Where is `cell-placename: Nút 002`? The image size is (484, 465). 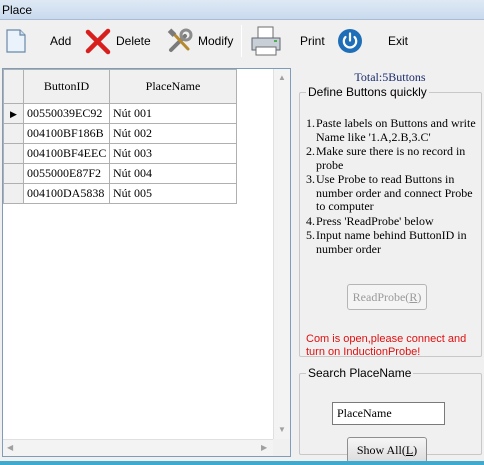 cell-placename: Nút 002 is located at coordinates (173, 133).